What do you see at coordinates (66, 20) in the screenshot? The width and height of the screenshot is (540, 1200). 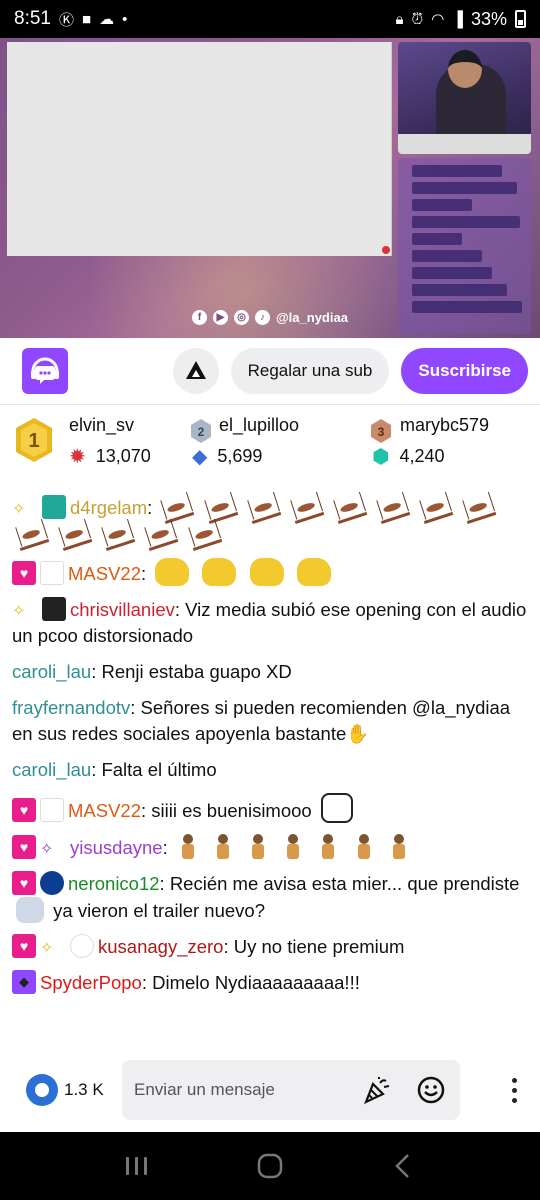 I see `k-app-icon: Ⓚ` at bounding box center [66, 20].